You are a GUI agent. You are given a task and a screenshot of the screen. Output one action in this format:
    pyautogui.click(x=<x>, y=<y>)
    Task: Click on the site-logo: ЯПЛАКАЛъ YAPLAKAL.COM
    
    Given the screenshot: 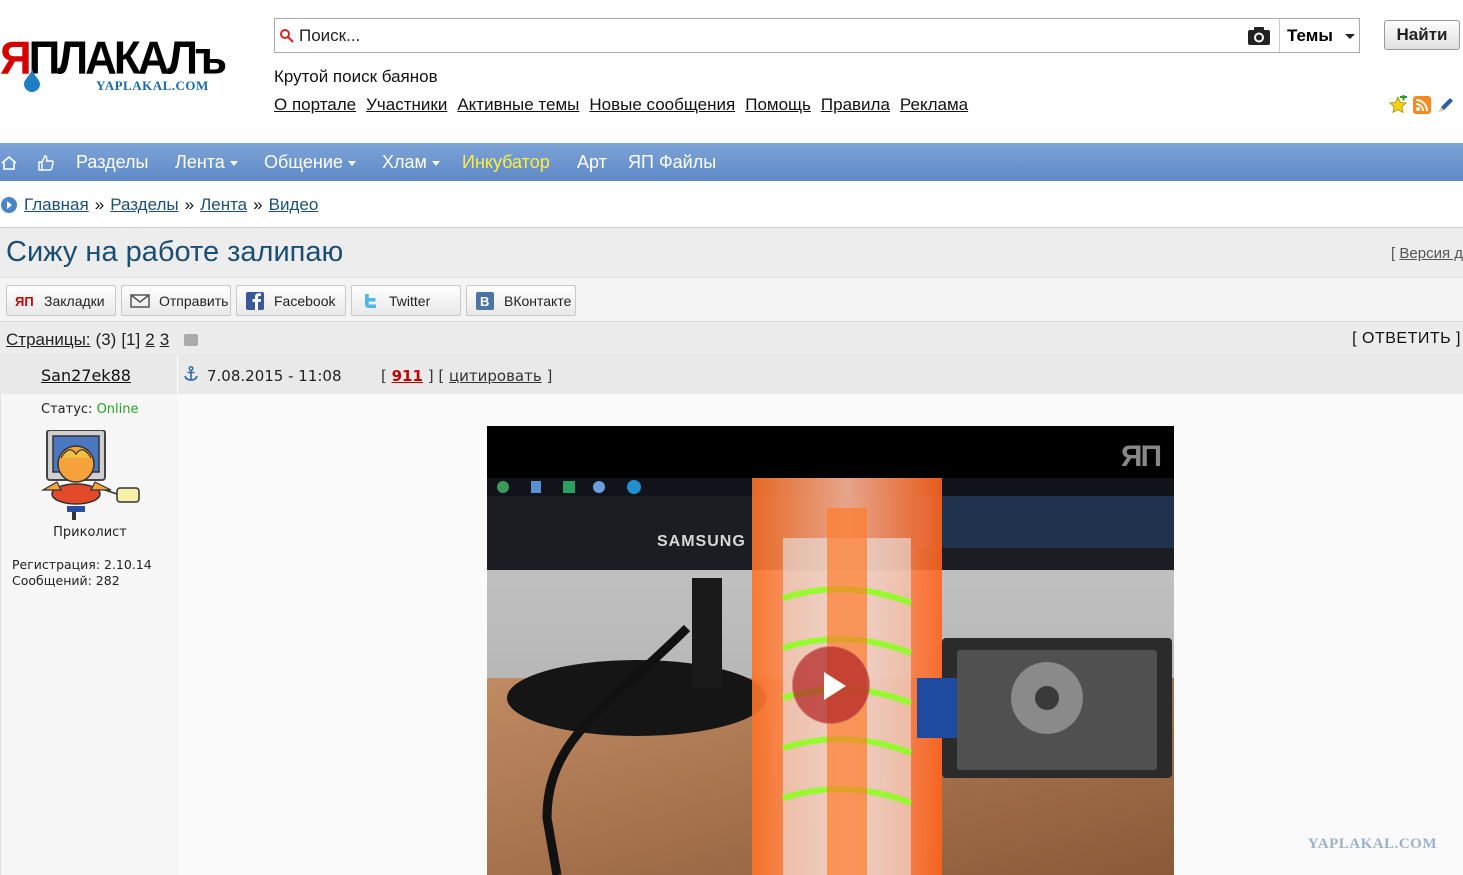 What is the action you would take?
    pyautogui.click(x=125, y=67)
    